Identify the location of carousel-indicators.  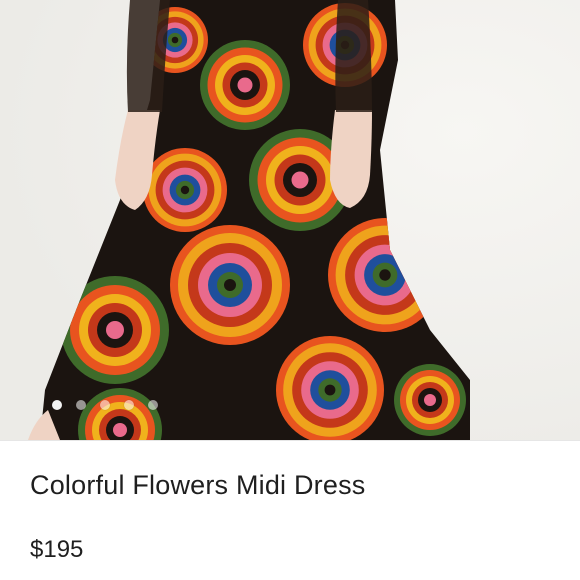
(105, 405).